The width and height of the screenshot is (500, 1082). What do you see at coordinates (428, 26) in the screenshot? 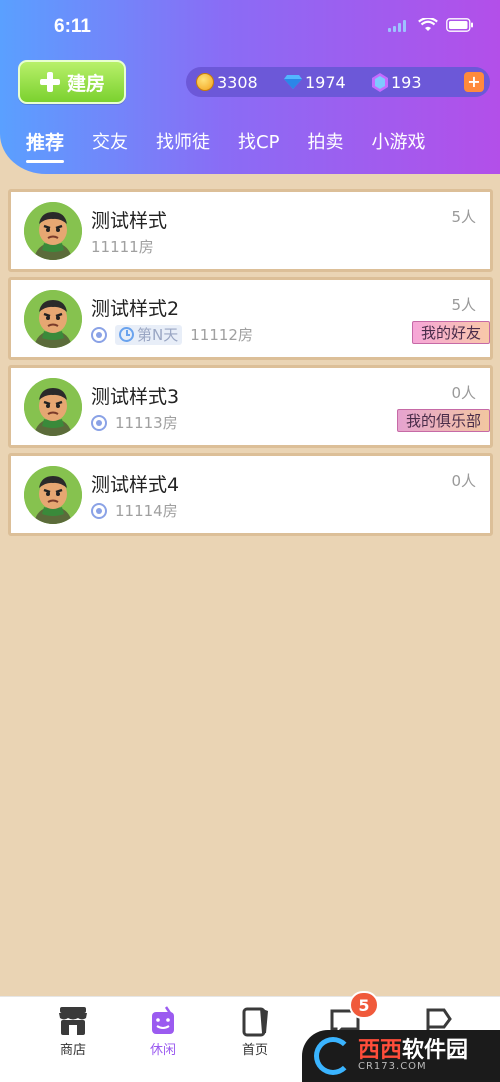
I see `wifi-icon` at bounding box center [428, 26].